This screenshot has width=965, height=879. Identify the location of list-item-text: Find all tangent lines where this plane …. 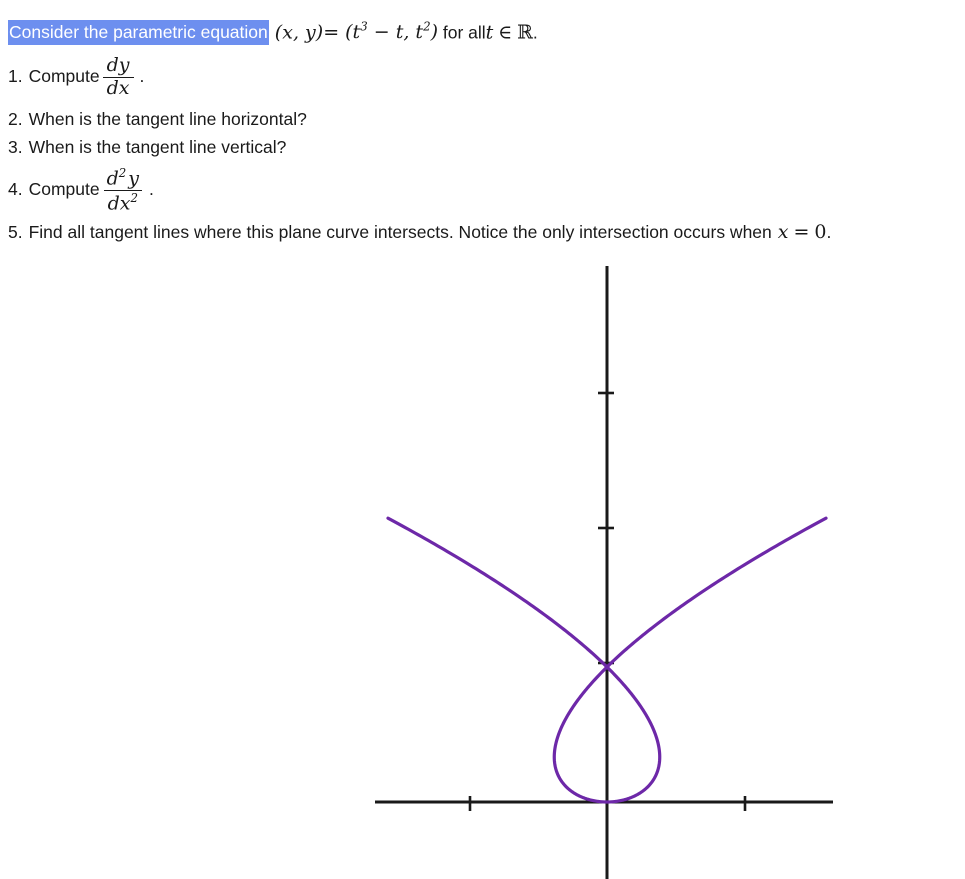
(400, 231).